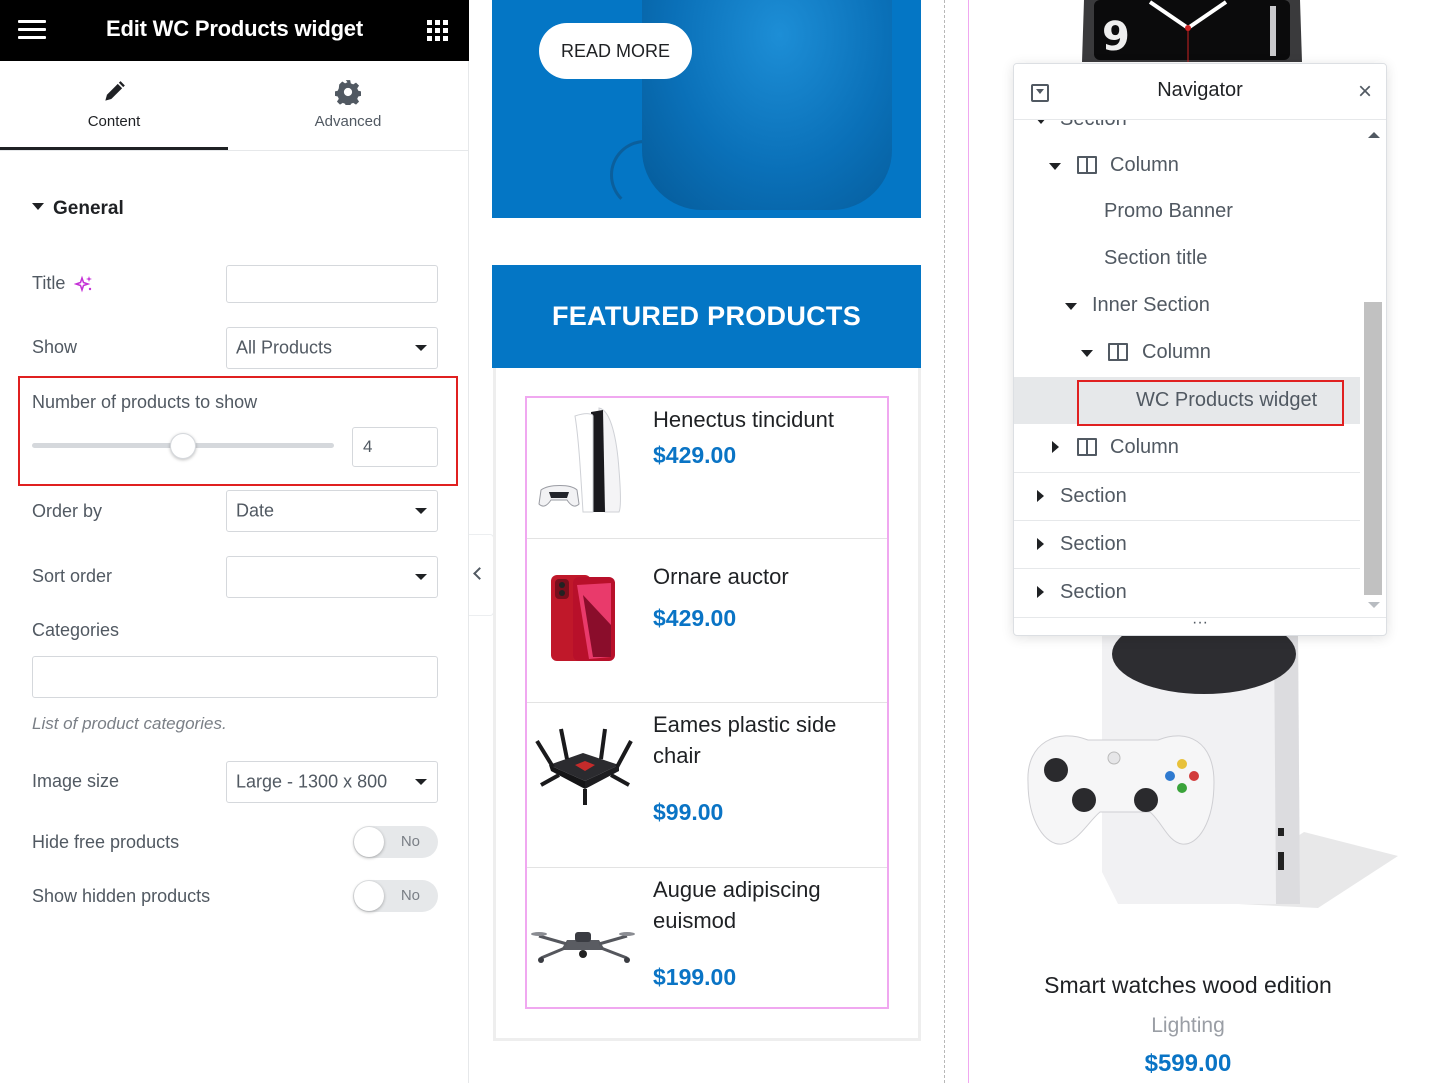 This screenshot has width=1447, height=1083. Describe the element at coordinates (695, 977) in the screenshot. I see `product-price: $199.00` at that location.